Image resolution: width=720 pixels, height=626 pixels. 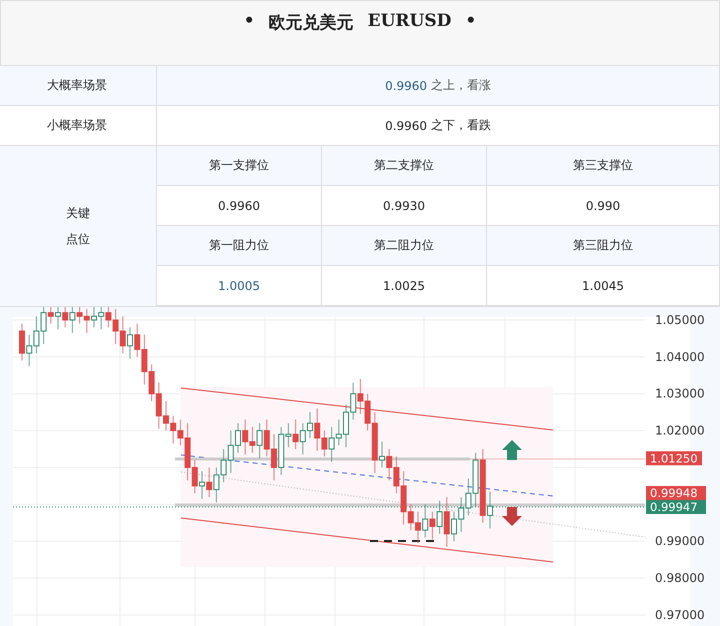 What do you see at coordinates (680, 431) in the screenshot?
I see `axis-label: 1.02000` at bounding box center [680, 431].